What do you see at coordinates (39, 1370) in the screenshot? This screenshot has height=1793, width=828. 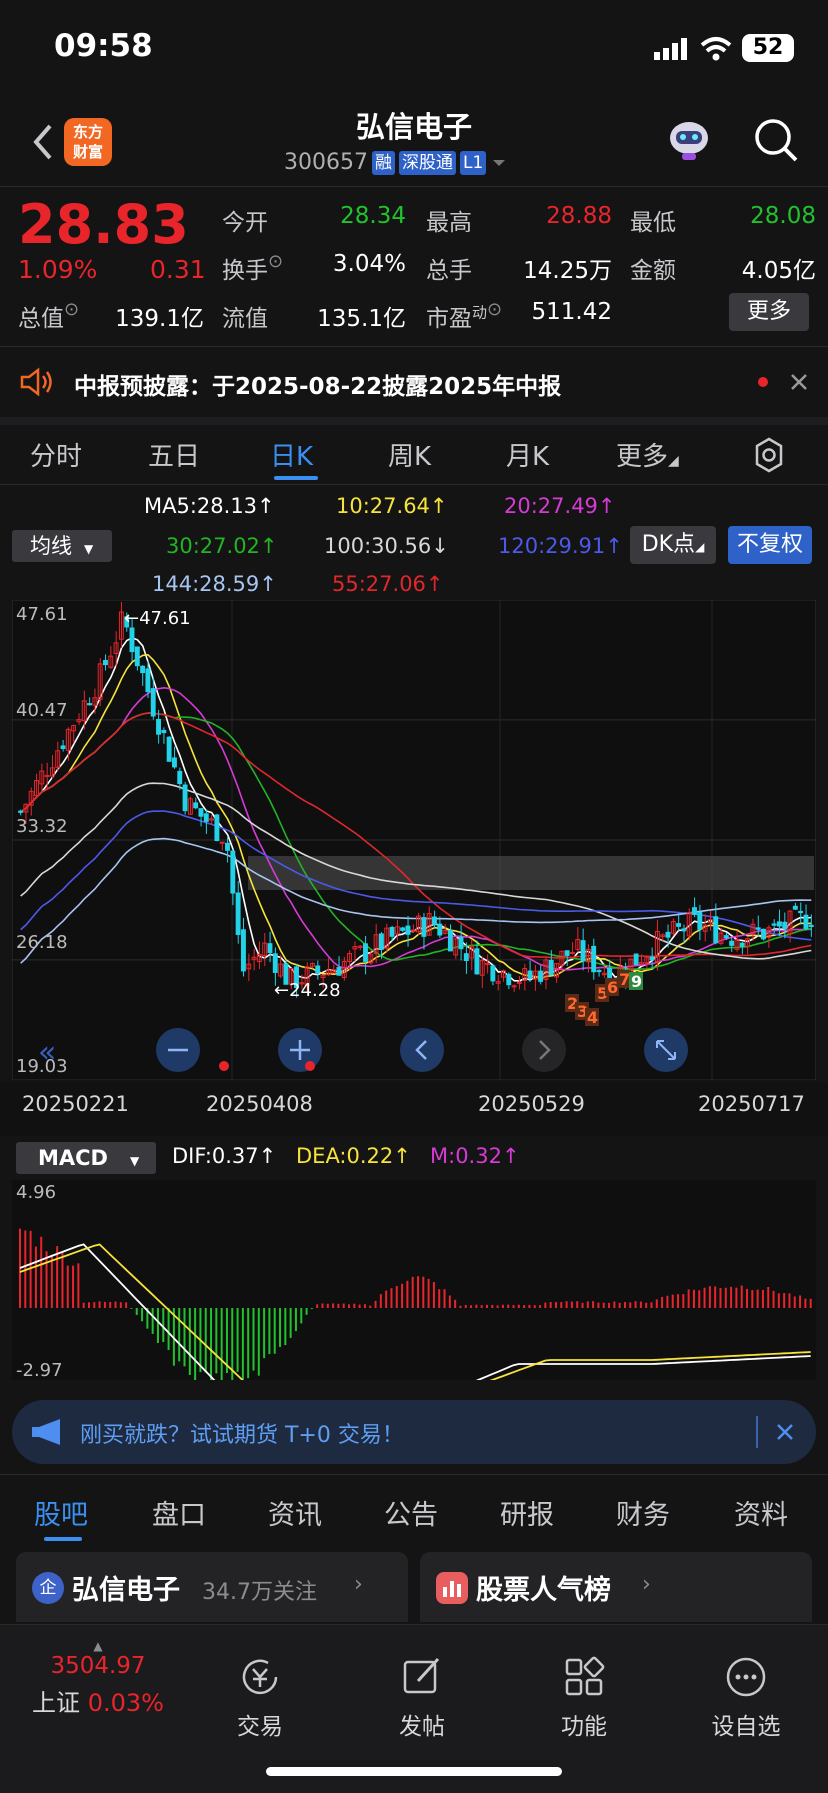 I see `macd-y-bottom: -2.97` at bounding box center [39, 1370].